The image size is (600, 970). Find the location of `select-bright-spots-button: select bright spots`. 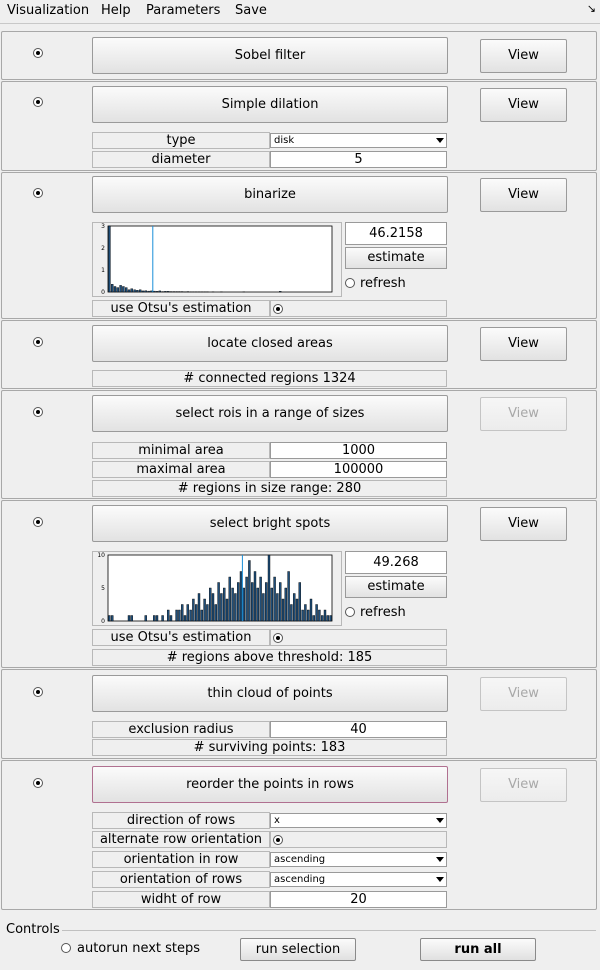

select-bright-spots-button: select bright spots is located at coordinates (270, 523).